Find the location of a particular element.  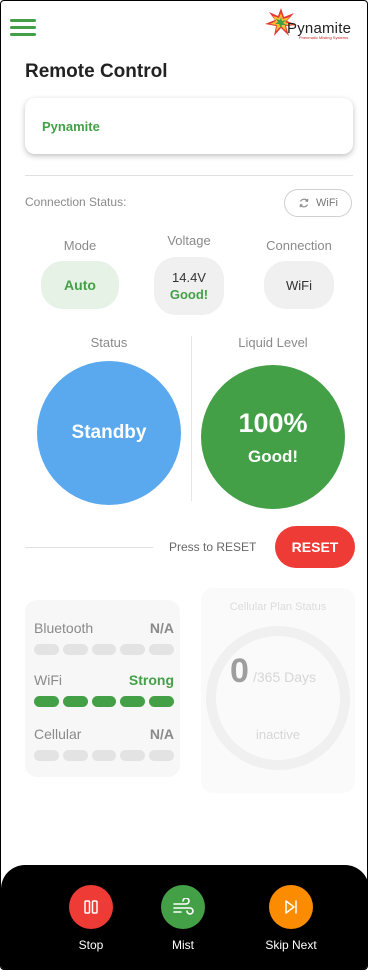

voltage-label: Voltage is located at coordinates (189, 240).